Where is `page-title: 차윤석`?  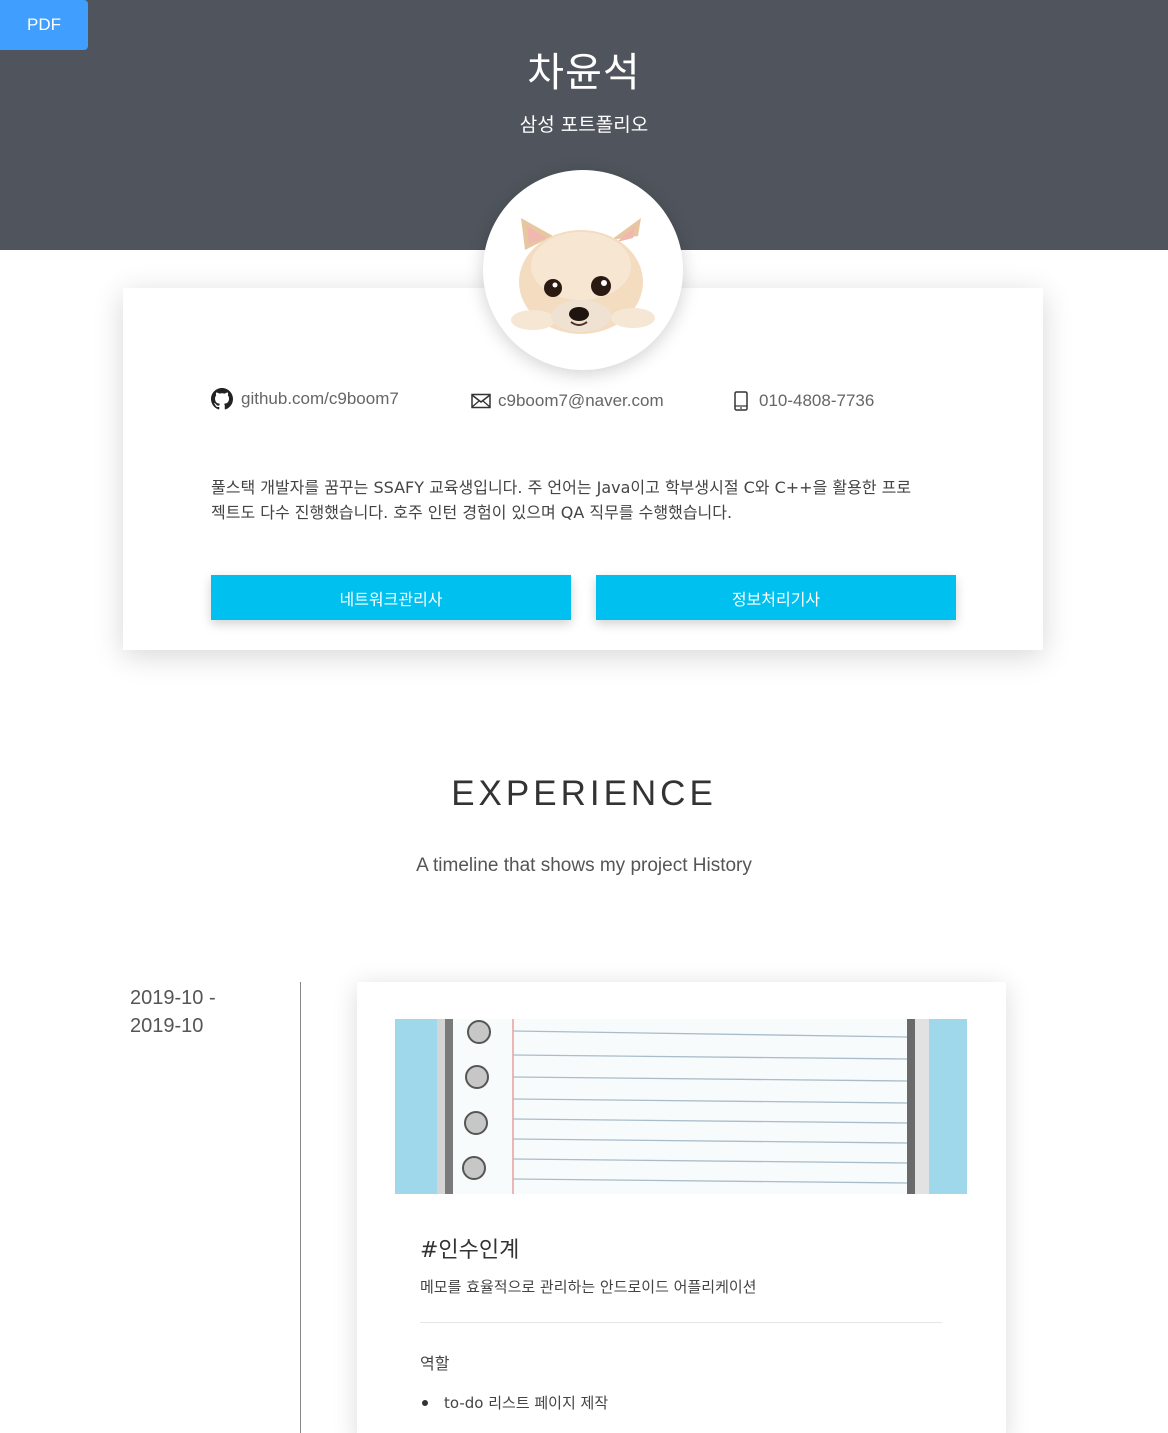
page-title: 차윤석 is located at coordinates (584, 73).